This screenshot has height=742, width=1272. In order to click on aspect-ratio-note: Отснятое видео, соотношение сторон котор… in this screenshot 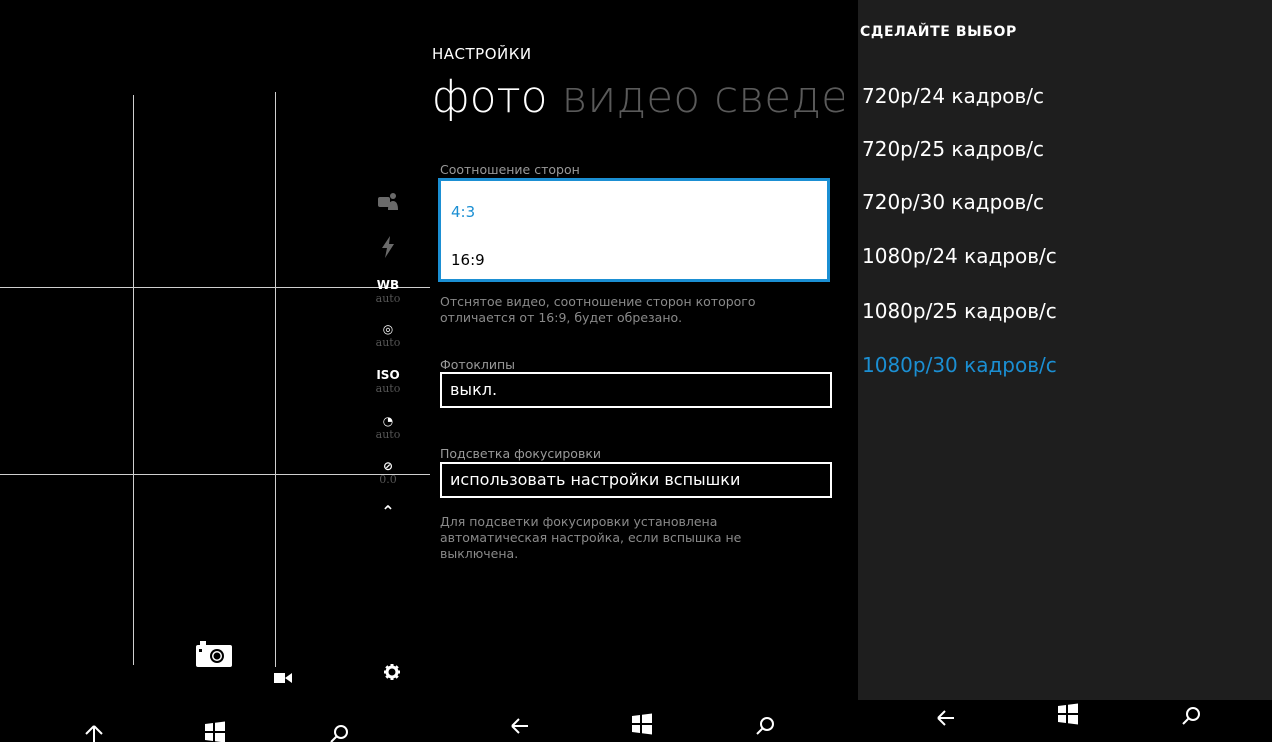, I will do `click(598, 309)`.